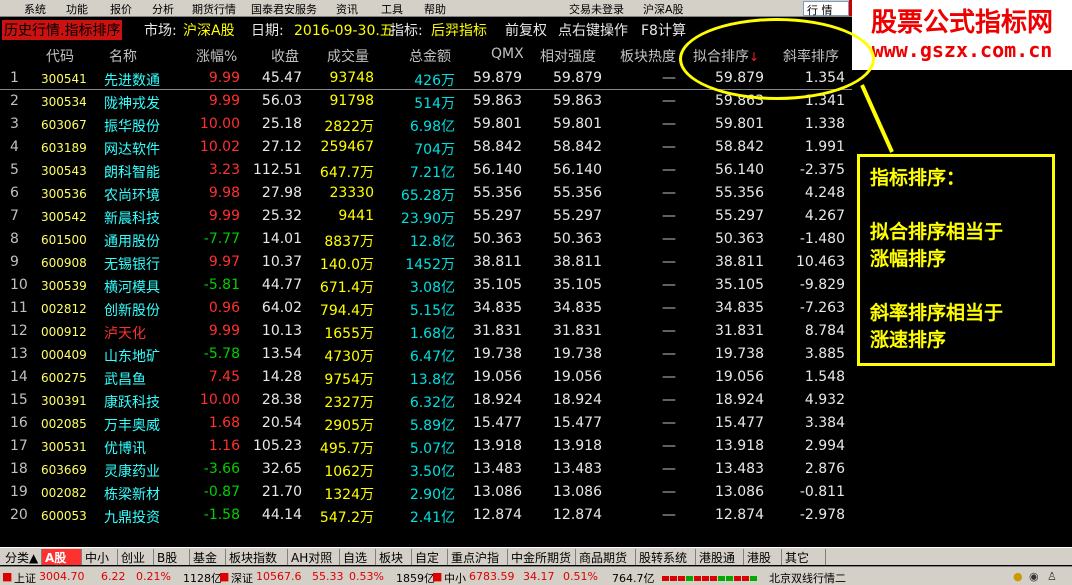 Image resolution: width=1072 pixels, height=585 pixels. What do you see at coordinates (432, 173) in the screenshot?
I see `amount: 7.21亿` at bounding box center [432, 173].